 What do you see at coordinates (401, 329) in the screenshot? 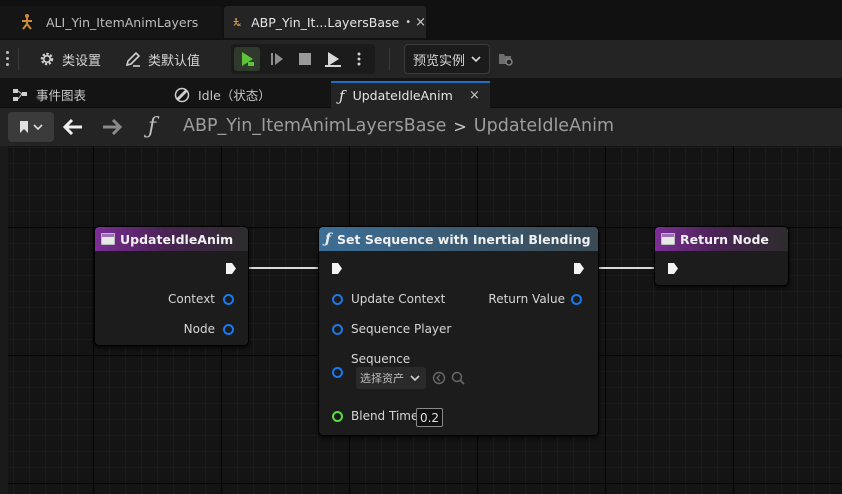
I see `pin-label-sequence-player: Sequence Player` at bounding box center [401, 329].